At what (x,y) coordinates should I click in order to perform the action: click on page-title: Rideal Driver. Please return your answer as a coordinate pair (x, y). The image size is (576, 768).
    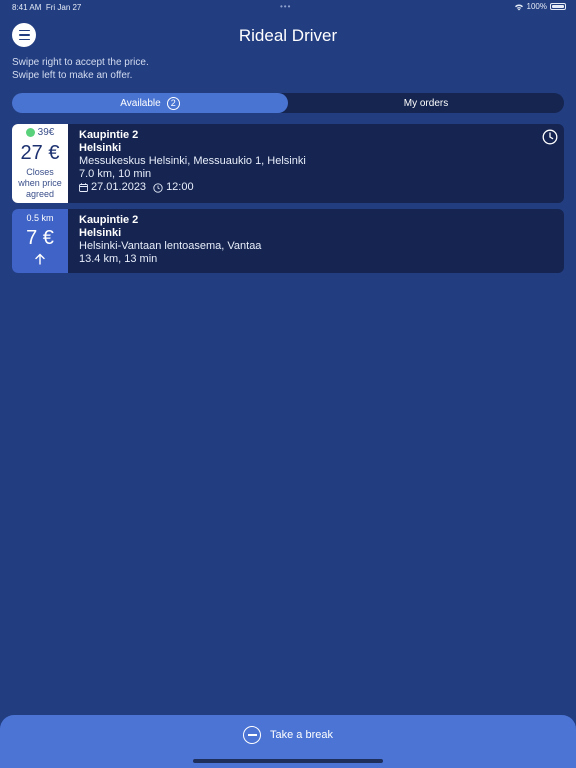
    Looking at the image, I should click on (288, 35).